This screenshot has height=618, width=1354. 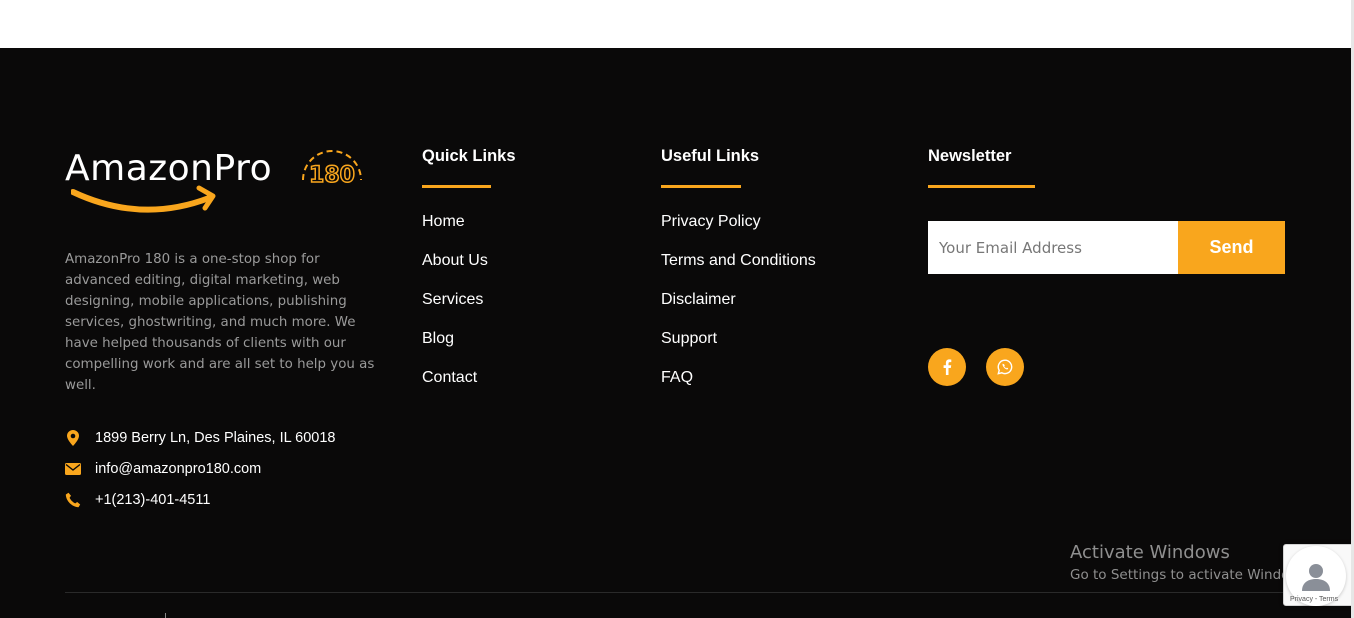 What do you see at coordinates (455, 261) in the screenshot?
I see `quick-link-about-us: About Us` at bounding box center [455, 261].